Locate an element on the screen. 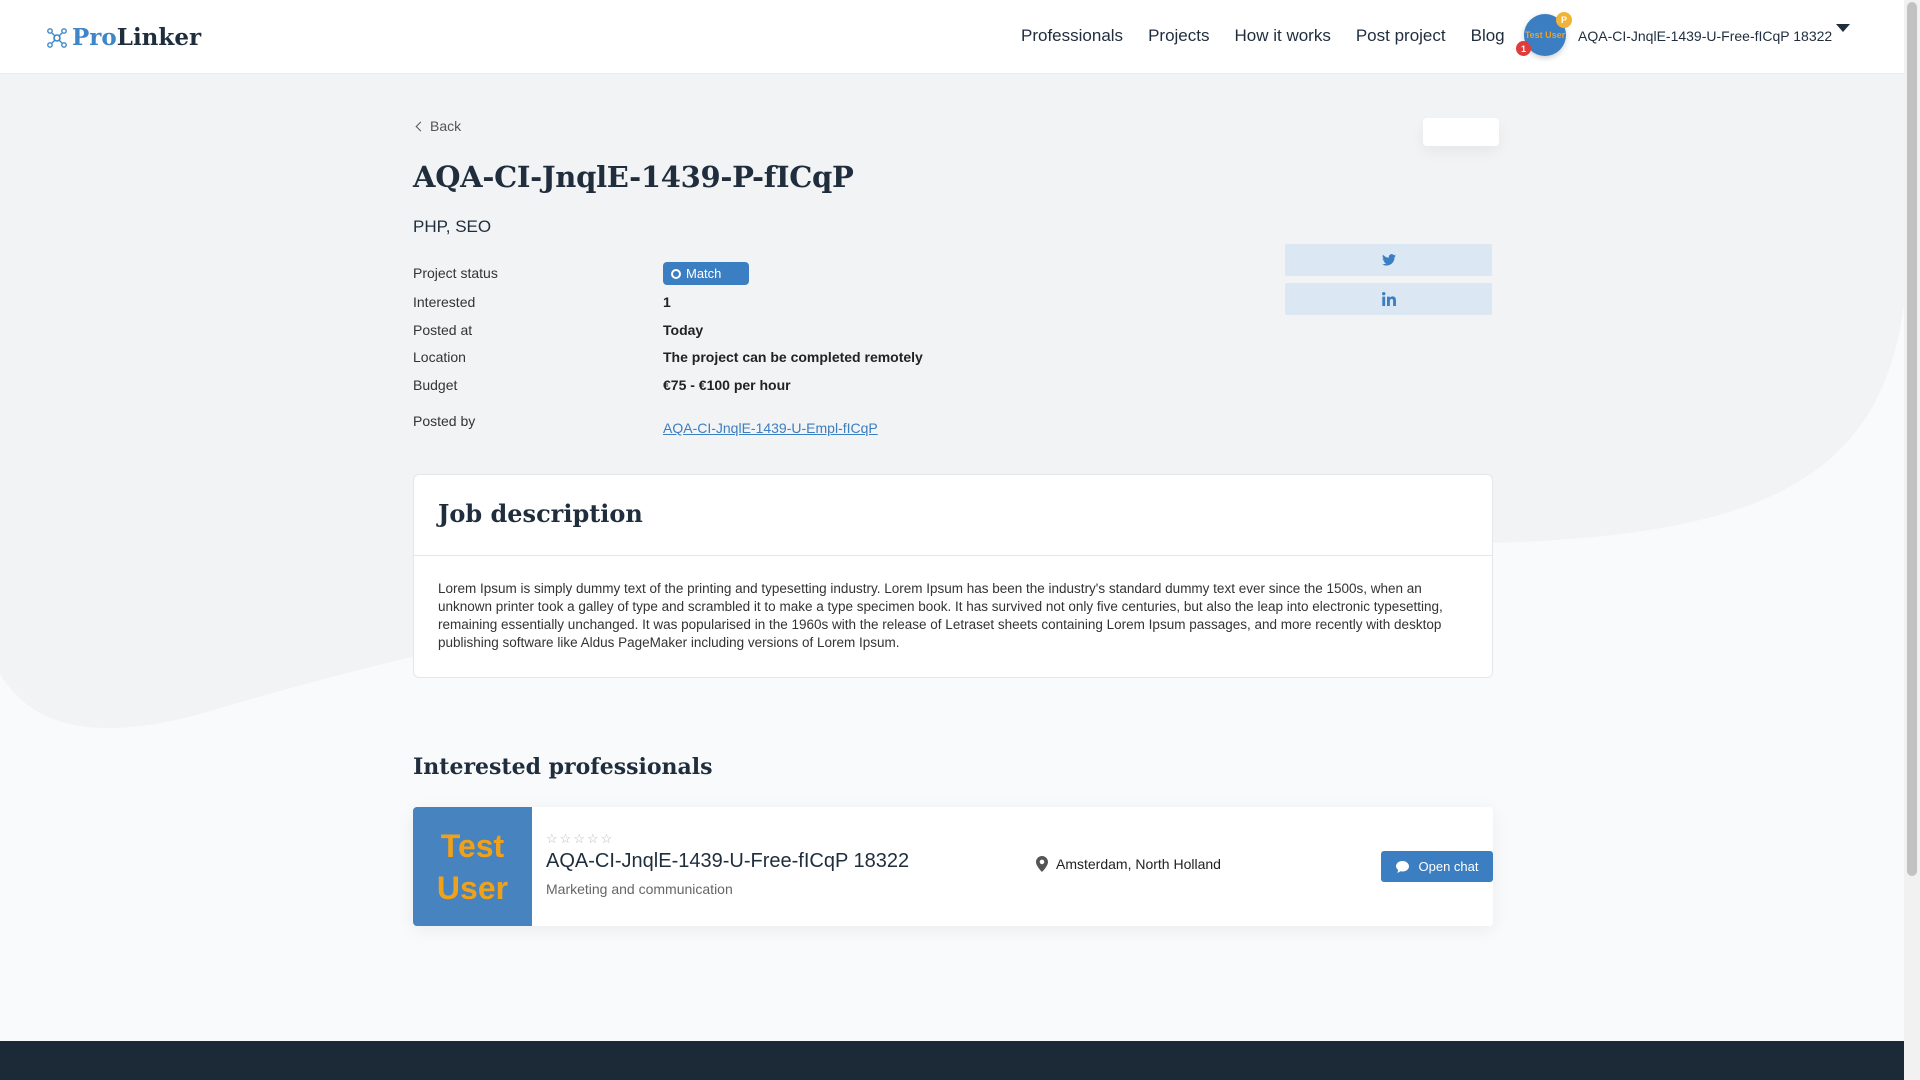 Image resolution: width=1920 pixels, height=1080 pixels. map-pin-icon is located at coordinates (1042, 864).